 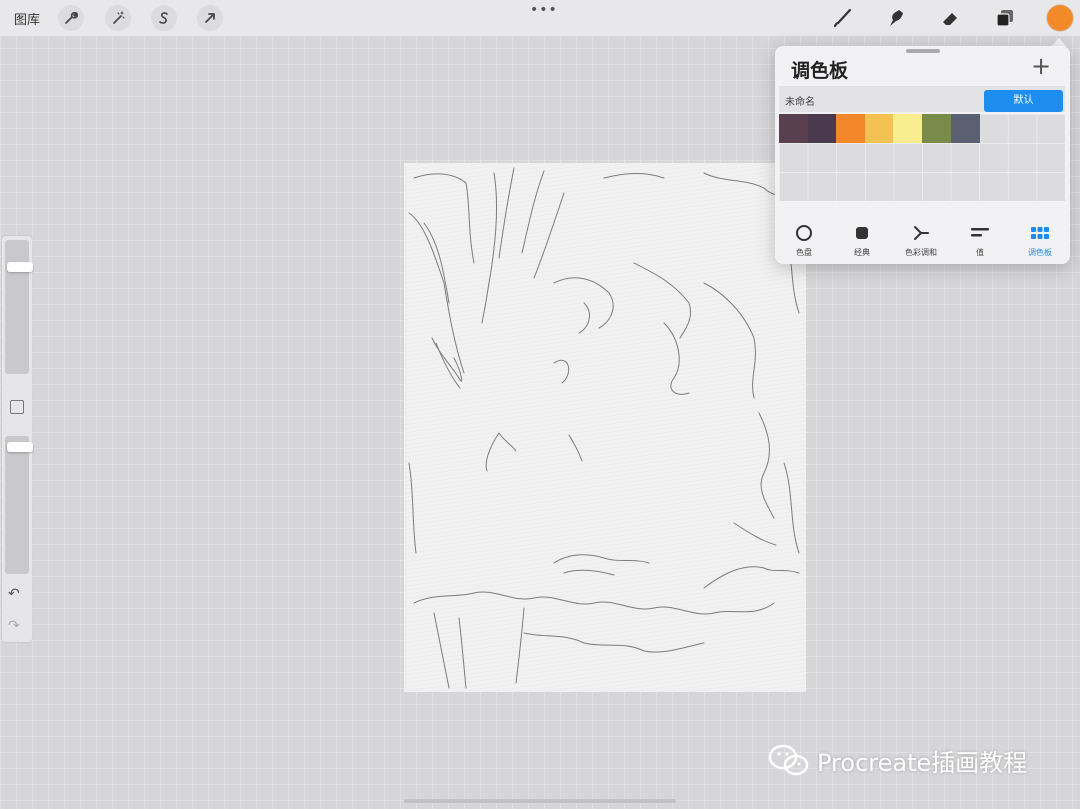 I want to click on adjustments-button, so click(x=118, y=18).